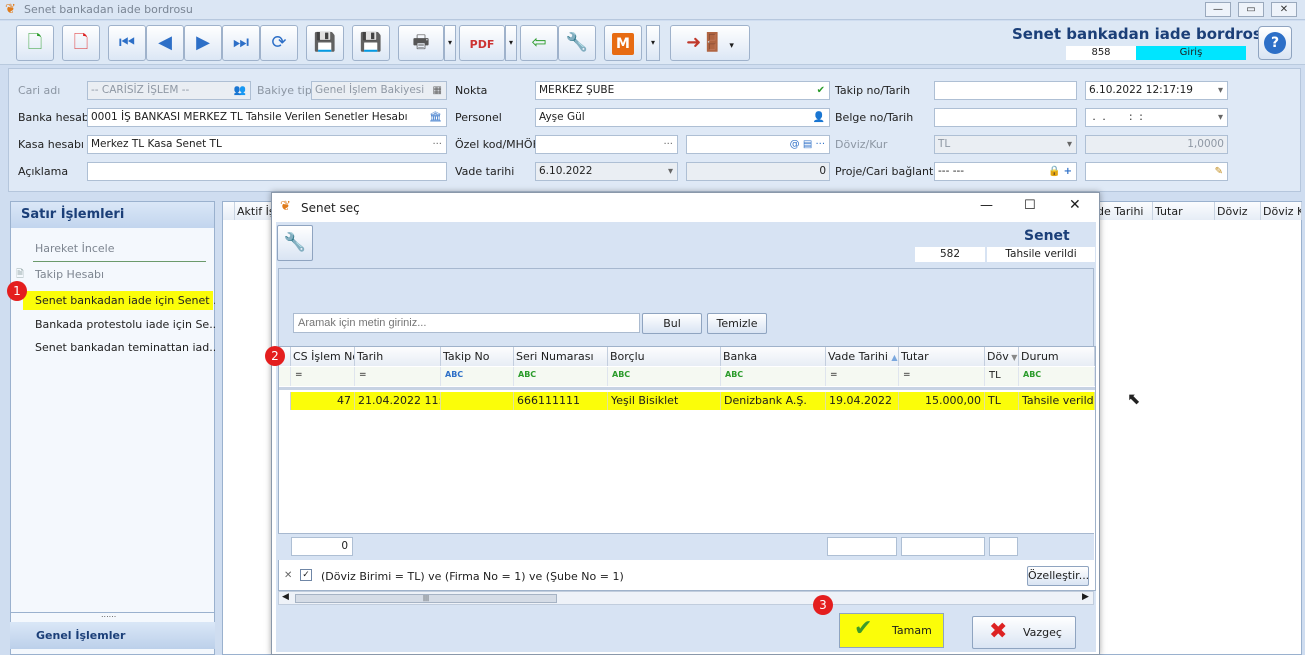  What do you see at coordinates (165, 43) in the screenshot?
I see `previous-record-button: ◀` at bounding box center [165, 43].